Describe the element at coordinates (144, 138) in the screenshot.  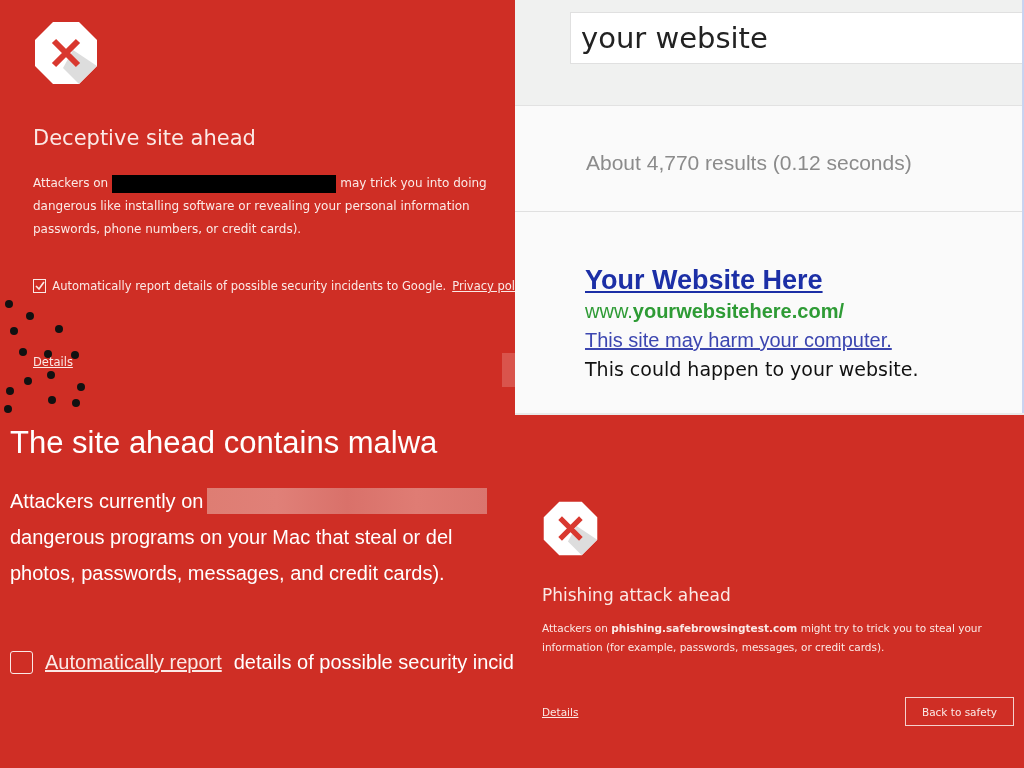
I see `warning-title: Deceptive site ahead` at that location.